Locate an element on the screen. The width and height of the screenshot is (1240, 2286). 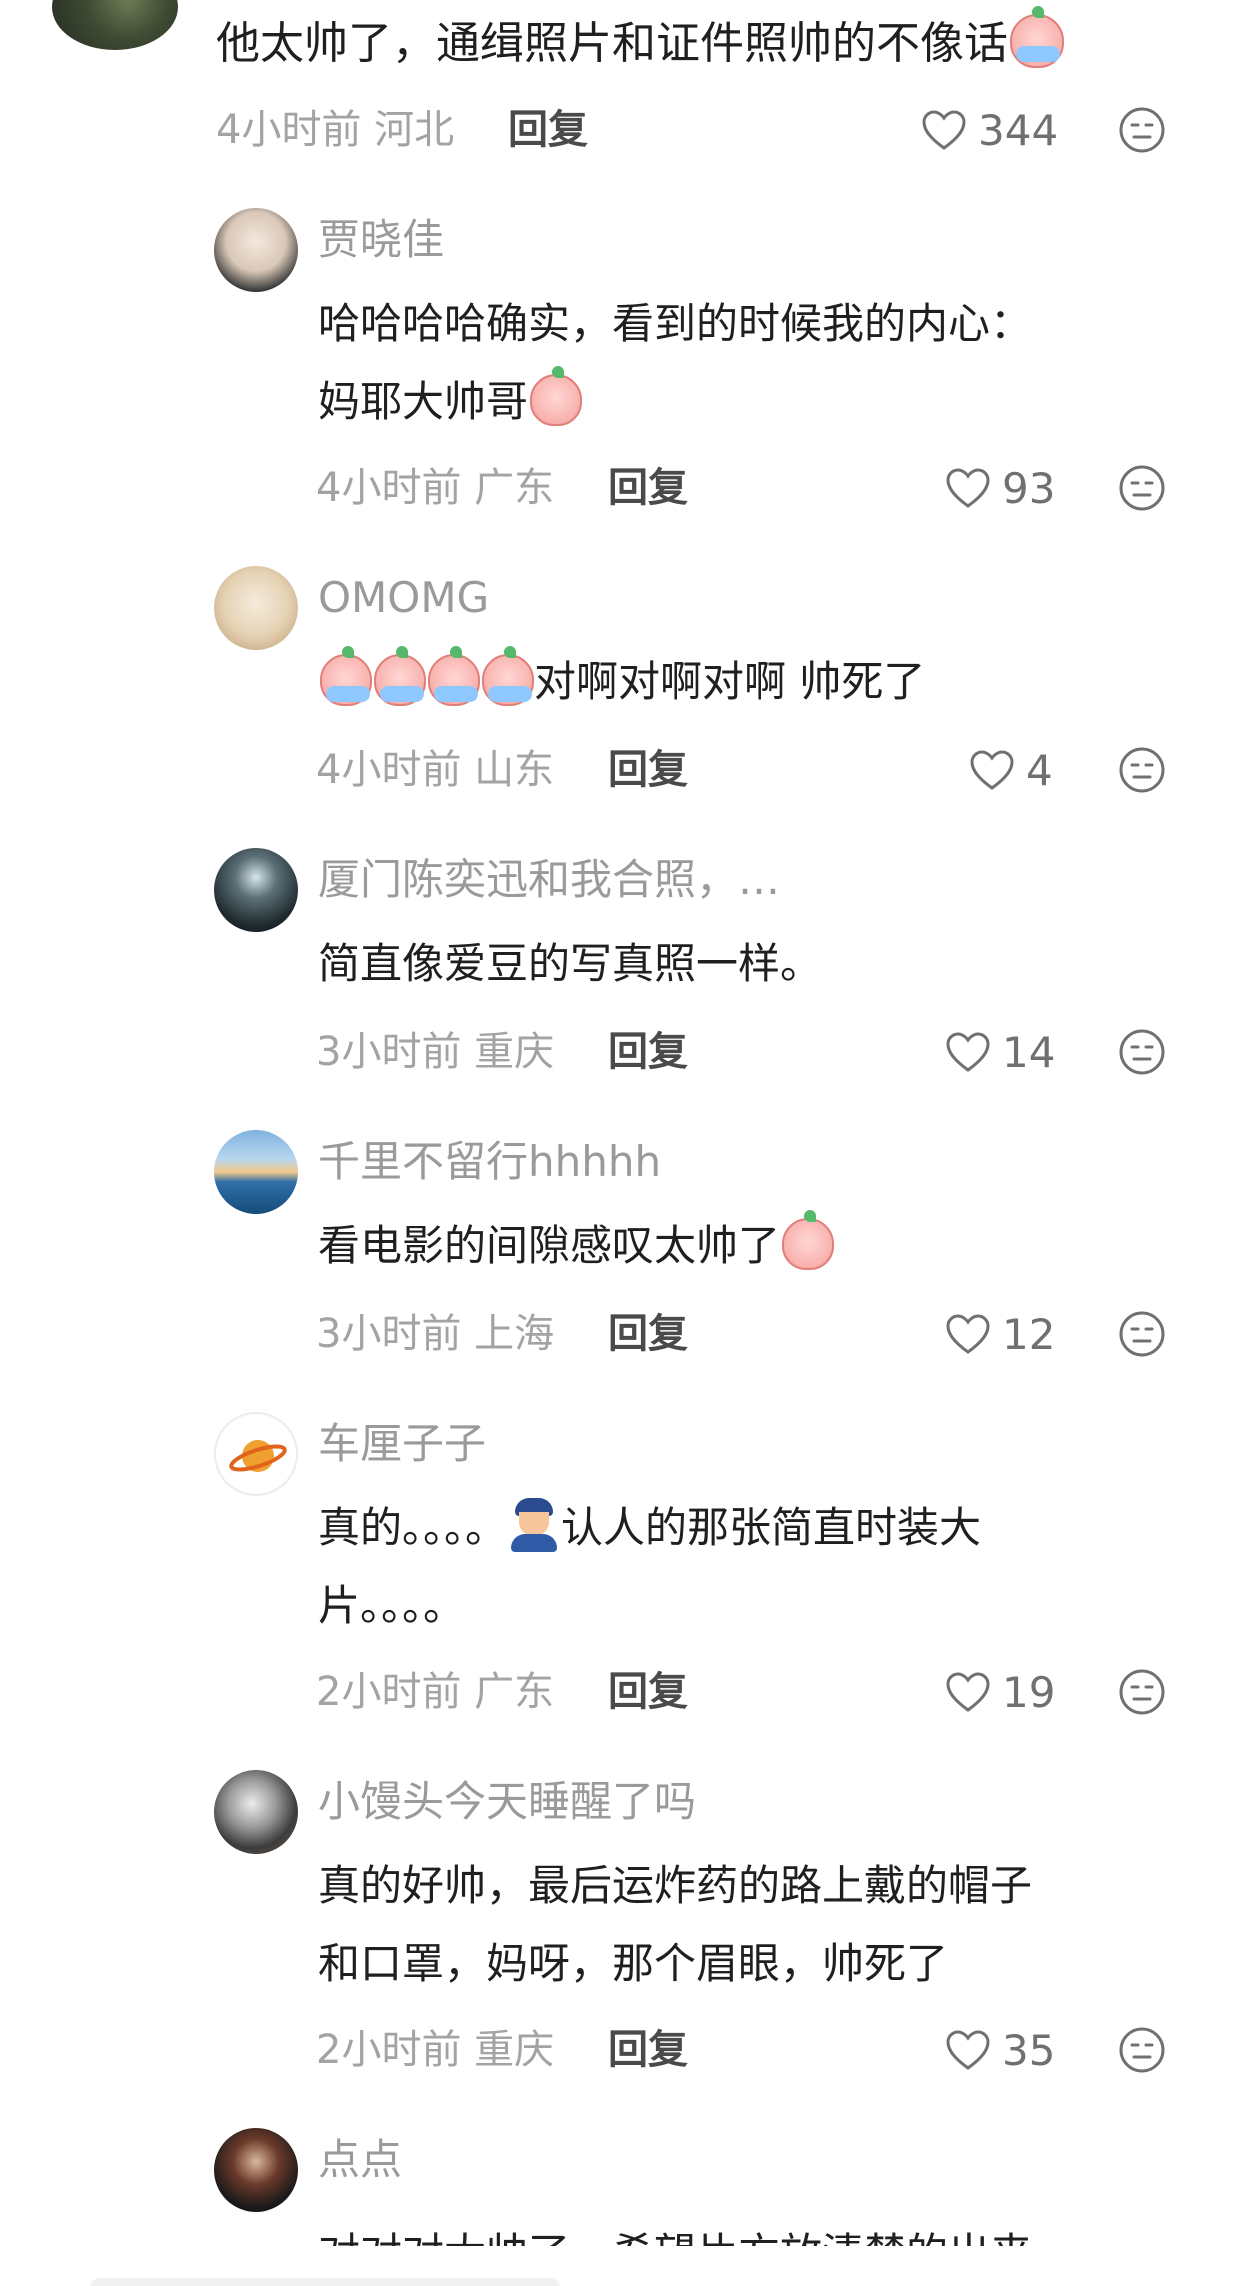
like-button: 4 is located at coordinates (1010, 770).